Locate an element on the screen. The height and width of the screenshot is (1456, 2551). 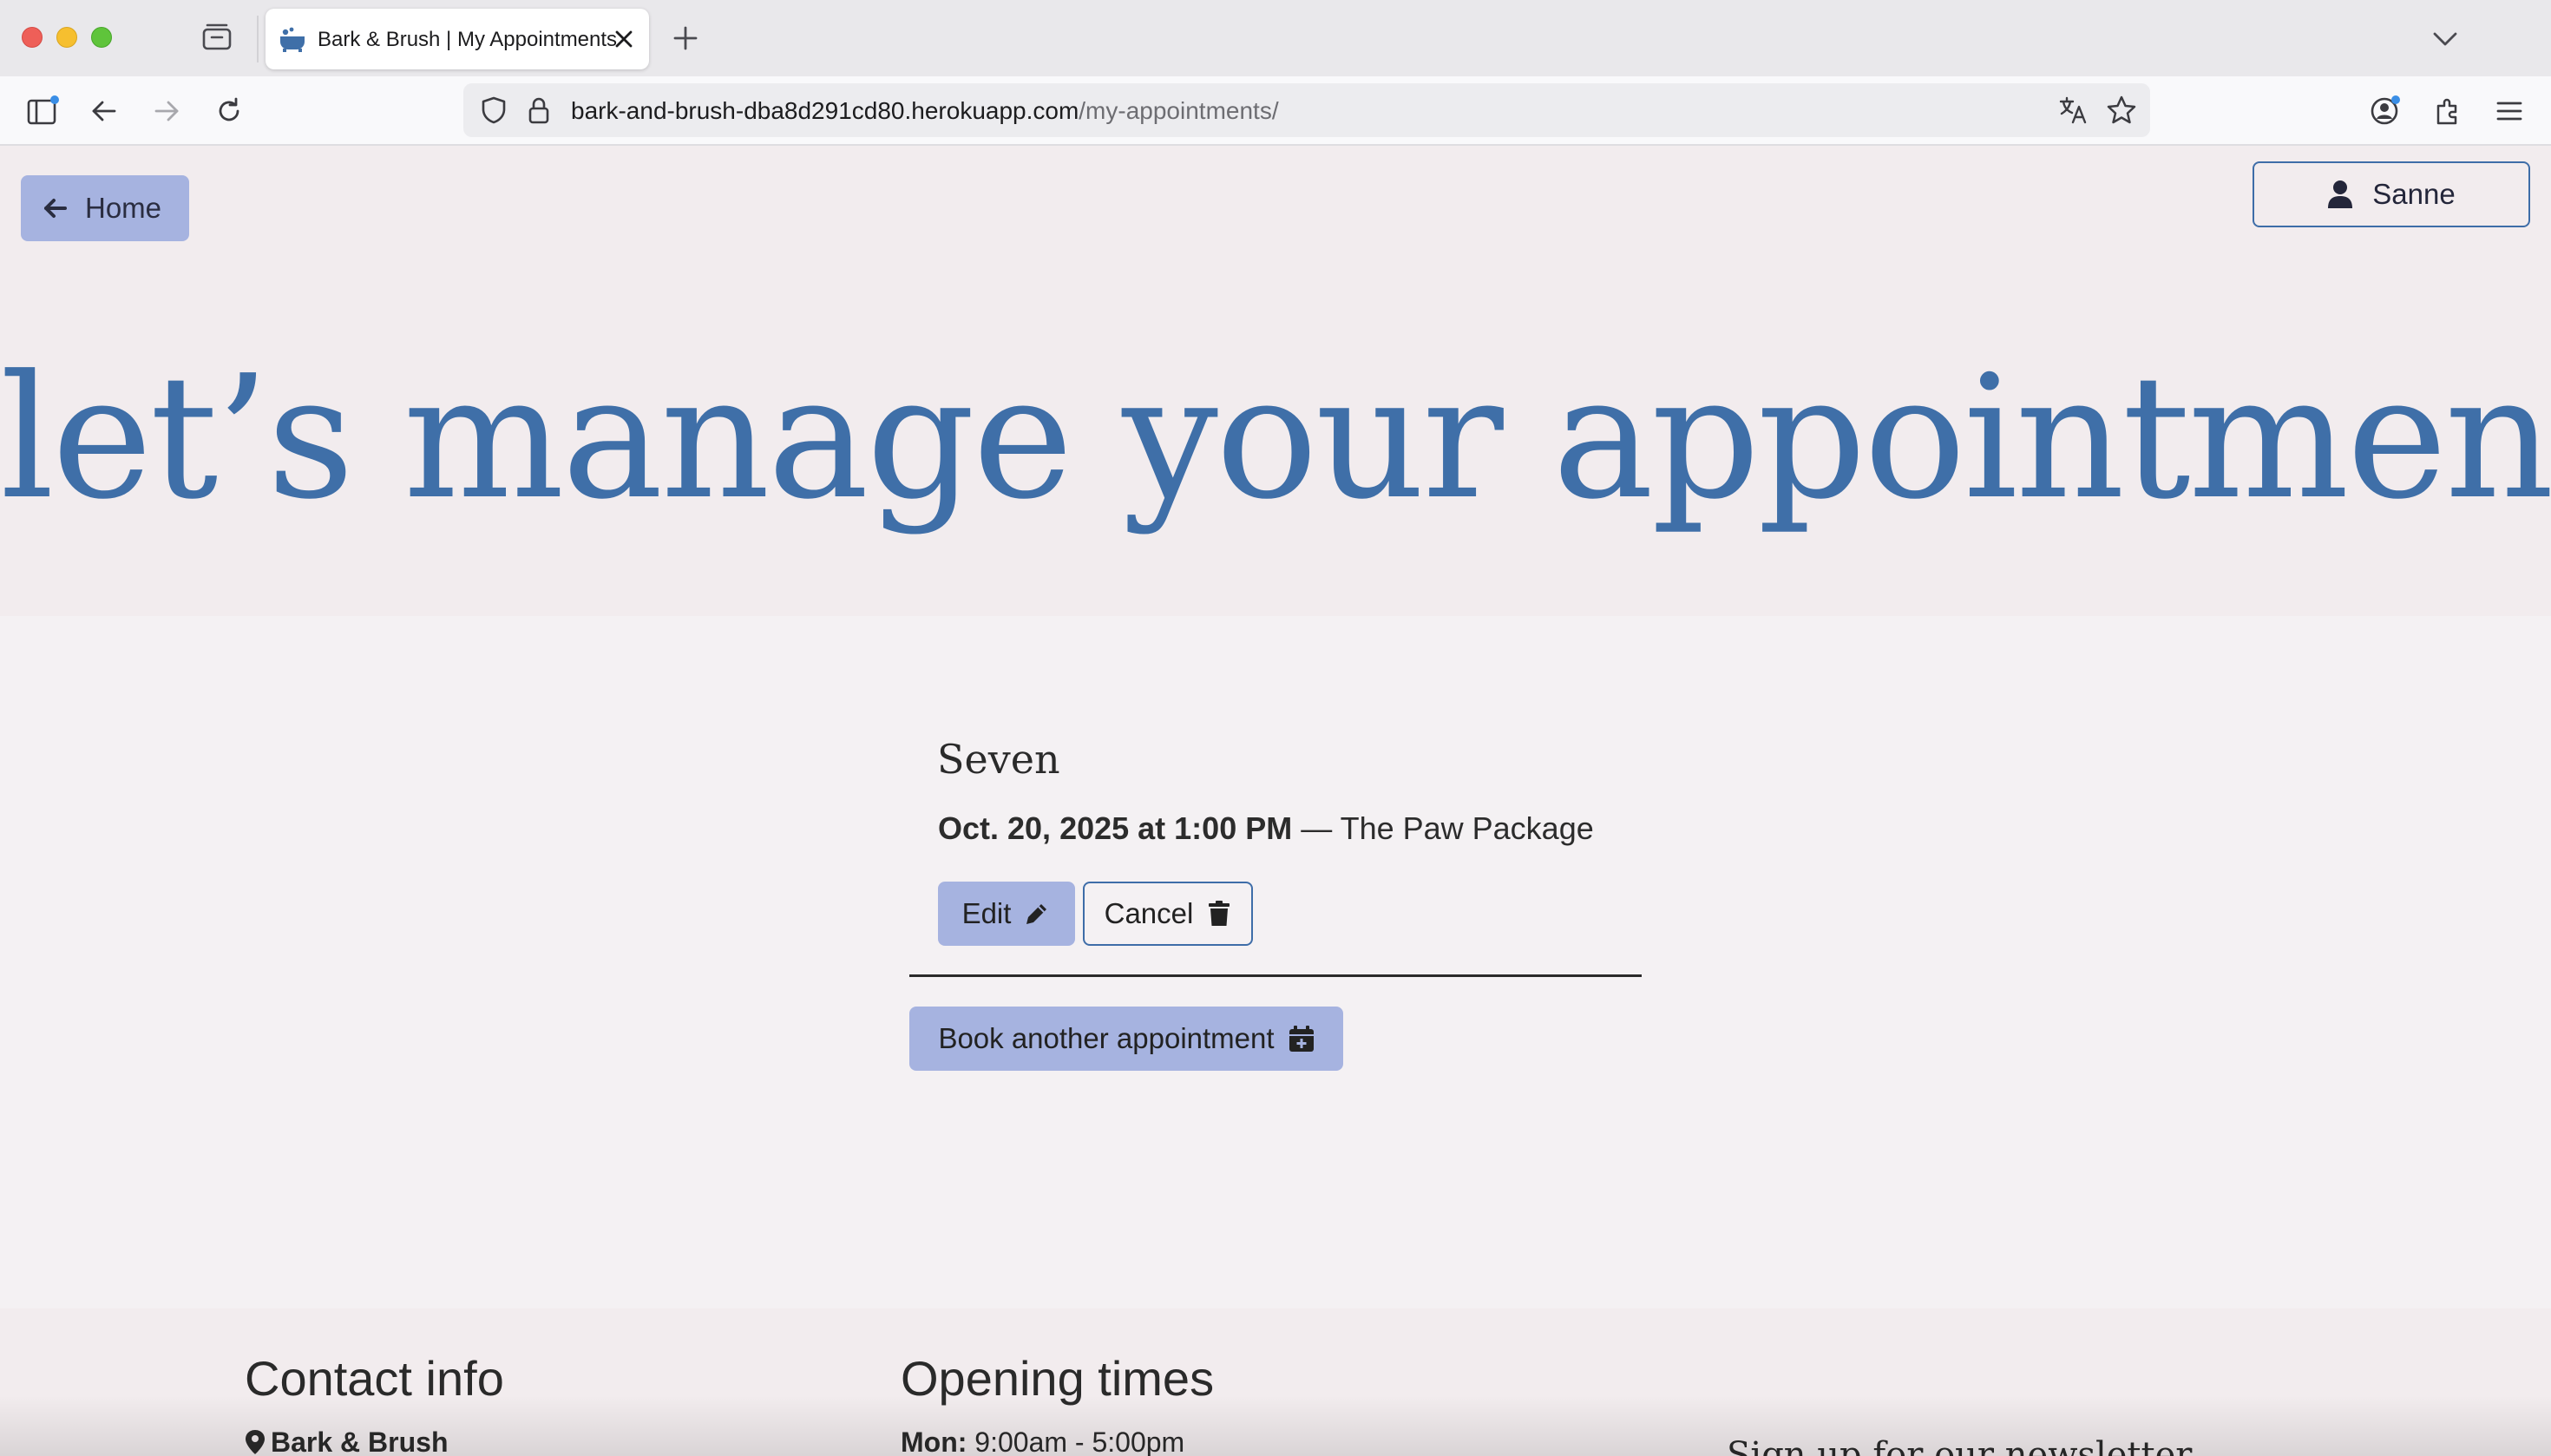
tab-separator is located at coordinates (258, 39).